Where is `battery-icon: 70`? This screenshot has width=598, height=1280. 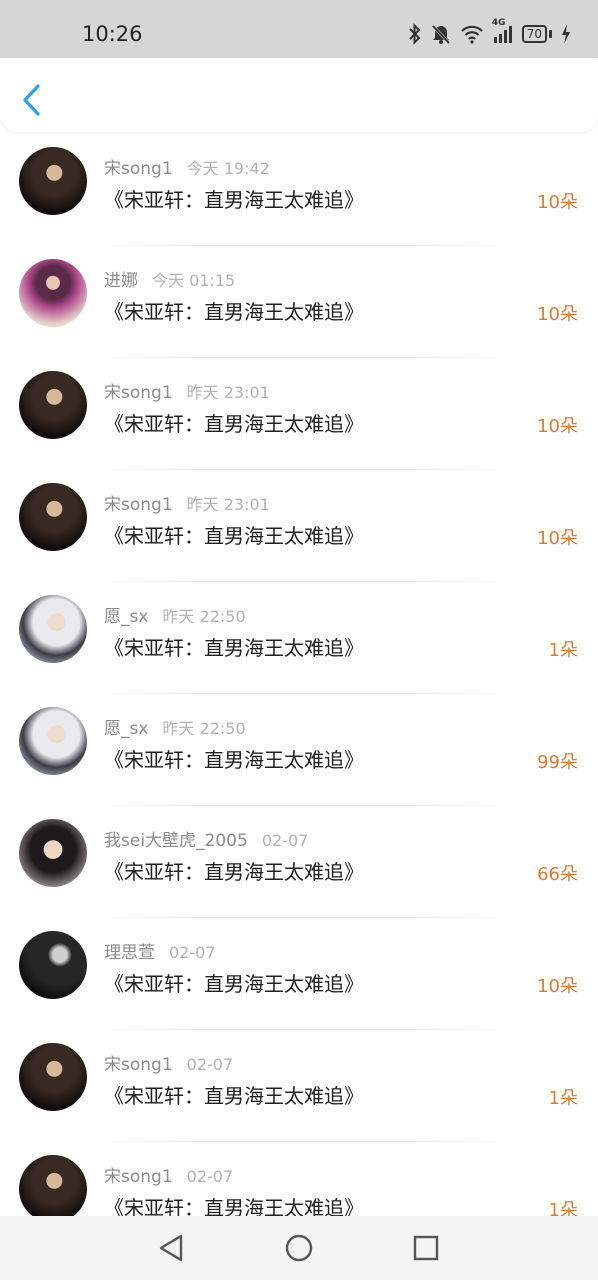 battery-icon: 70 is located at coordinates (536, 34).